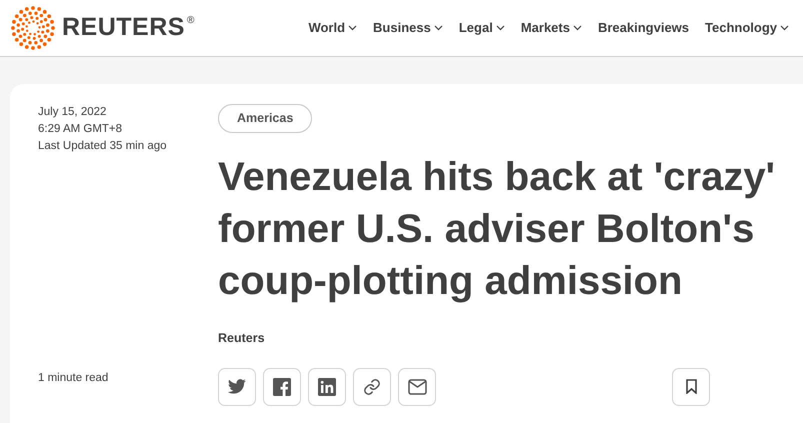  I want to click on linkedin-icon, so click(327, 387).